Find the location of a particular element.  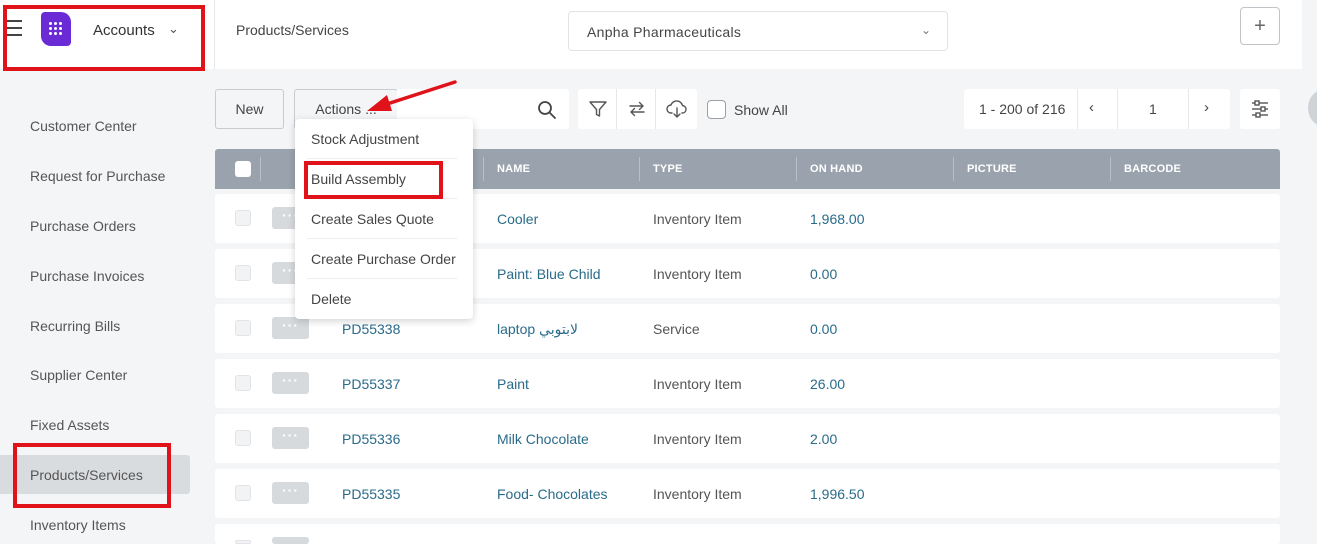

filter-button is located at coordinates (597, 109).